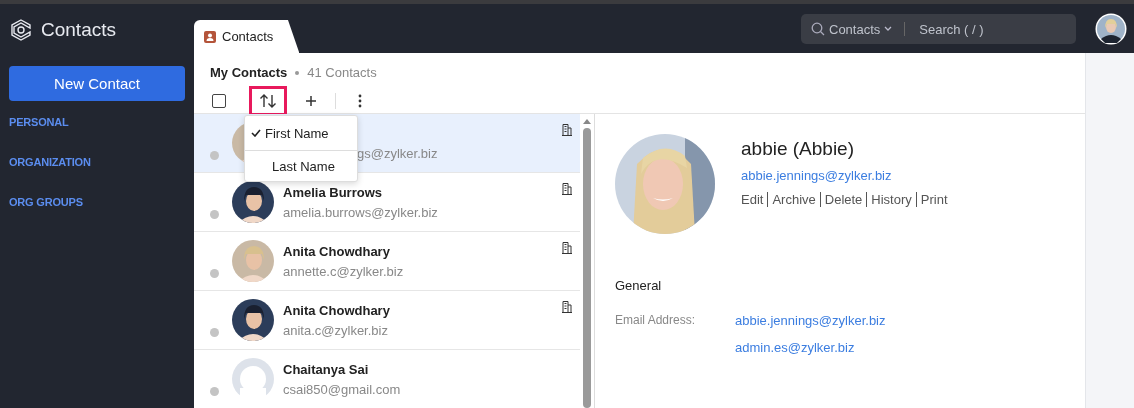 The image size is (1134, 408). I want to click on app-title: Contacts, so click(78, 30).